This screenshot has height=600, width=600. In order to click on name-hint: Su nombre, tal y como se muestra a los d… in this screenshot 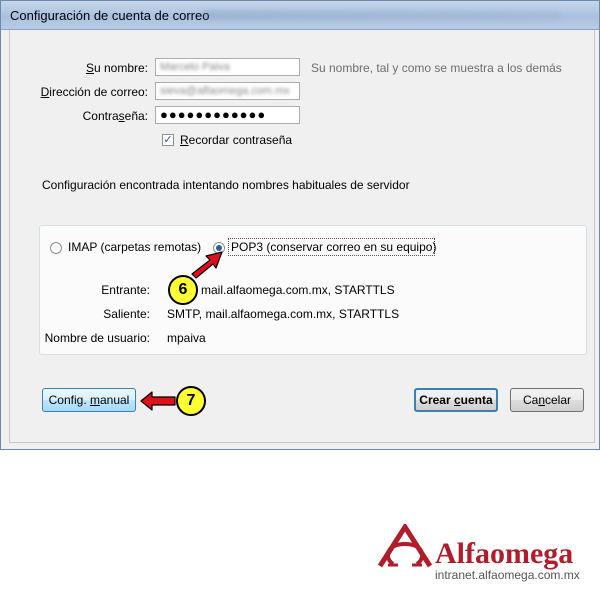, I will do `click(436, 68)`.